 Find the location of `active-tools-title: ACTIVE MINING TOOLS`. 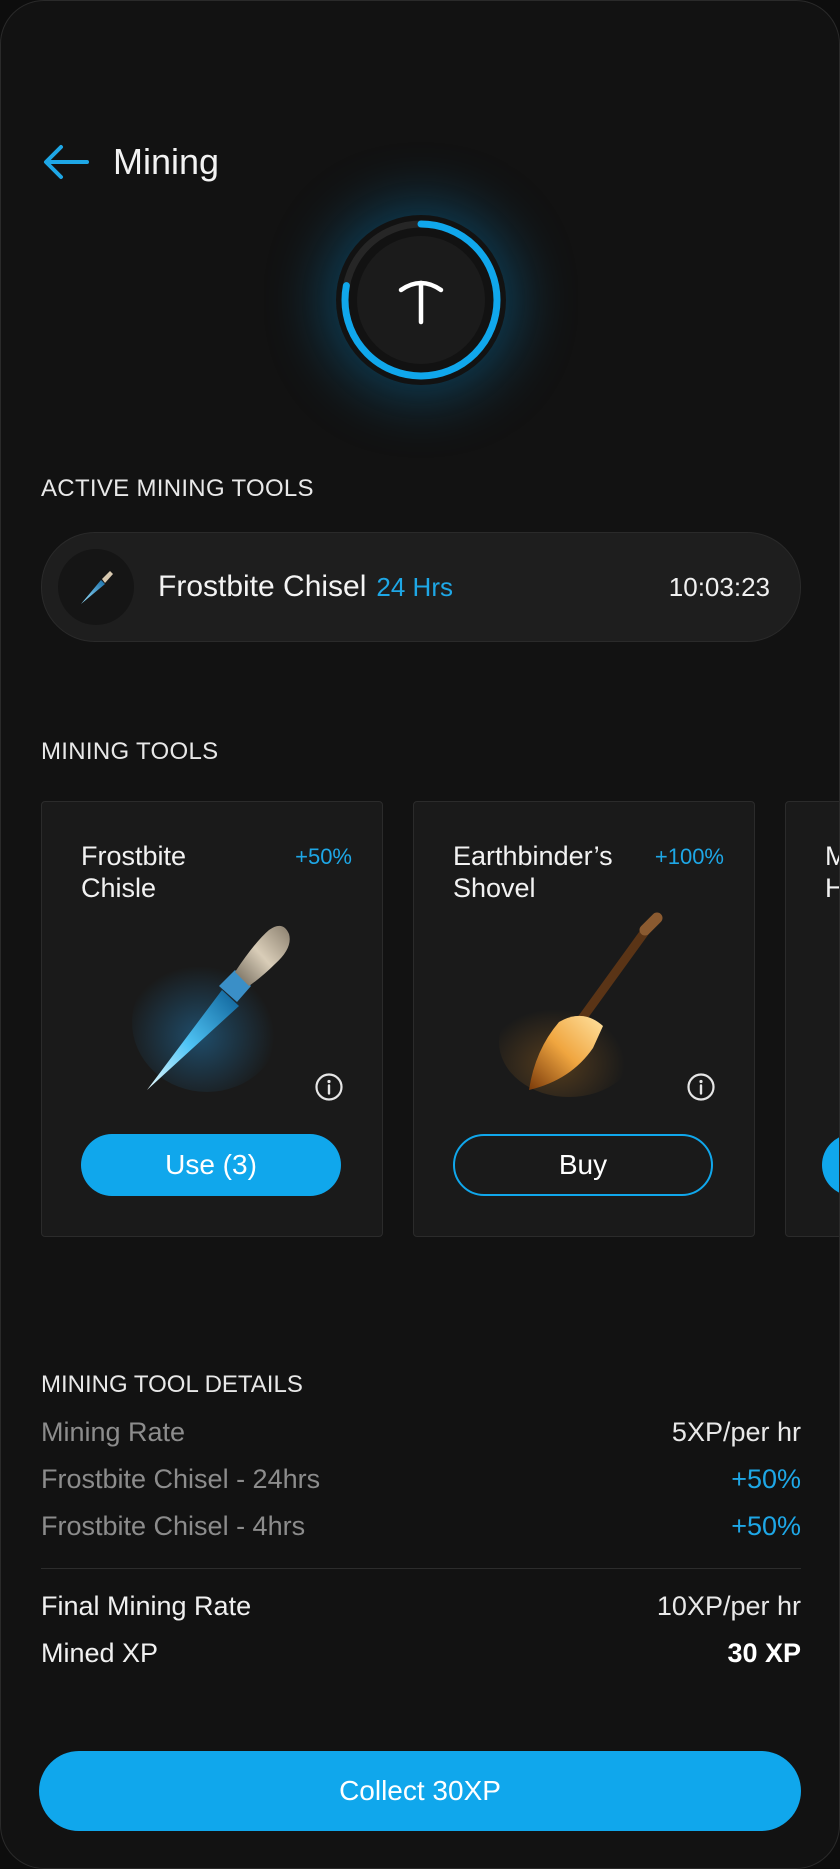

active-tools-title: ACTIVE MINING TOOLS is located at coordinates (177, 488).